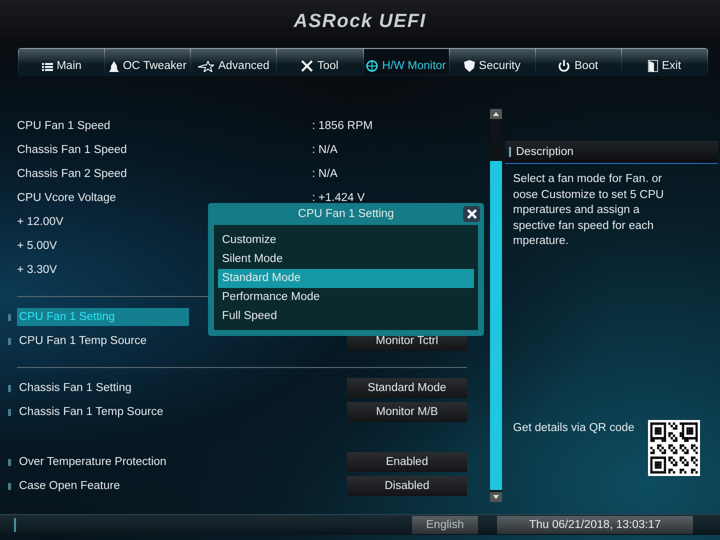 Image resolution: width=720 pixels, height=540 pixels. What do you see at coordinates (577, 210) in the screenshot?
I see `description-text: mperatures and assign a` at bounding box center [577, 210].